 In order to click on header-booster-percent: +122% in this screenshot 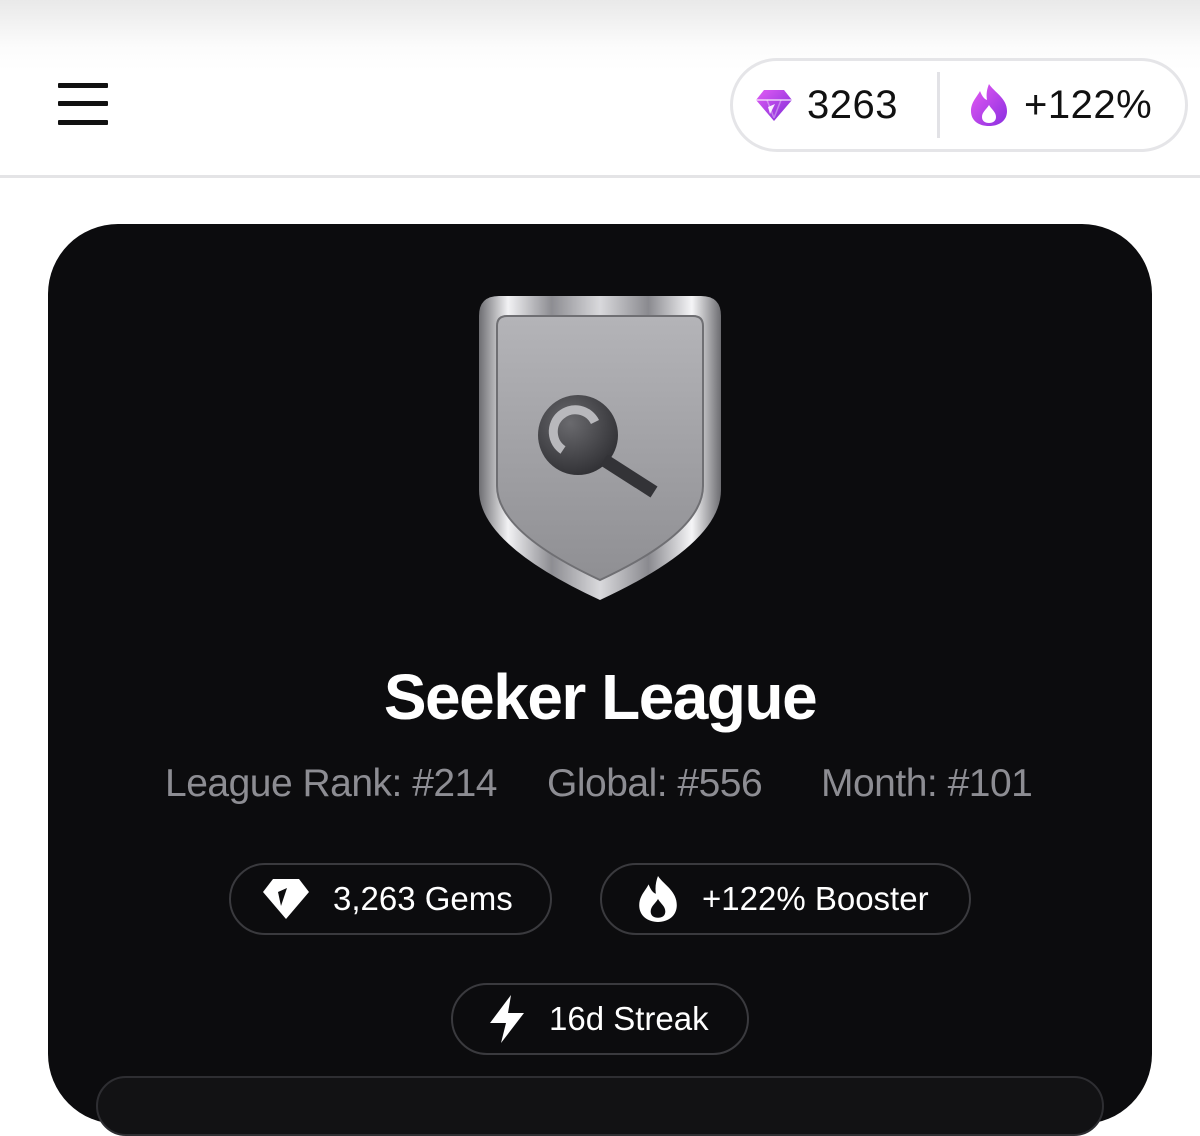, I will do `click(1088, 104)`.